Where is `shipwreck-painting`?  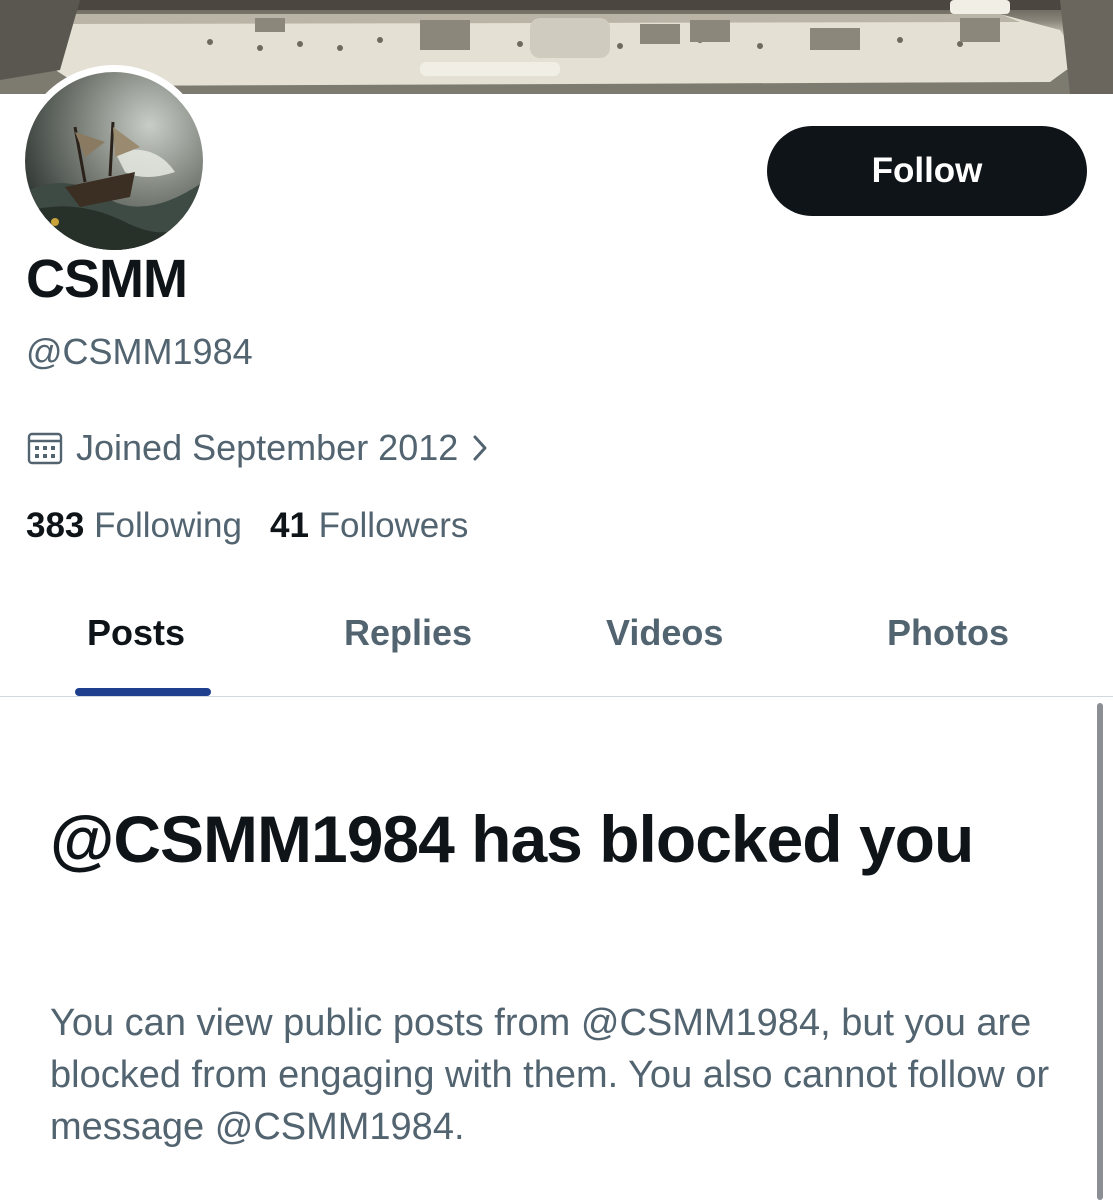 shipwreck-painting is located at coordinates (114, 161).